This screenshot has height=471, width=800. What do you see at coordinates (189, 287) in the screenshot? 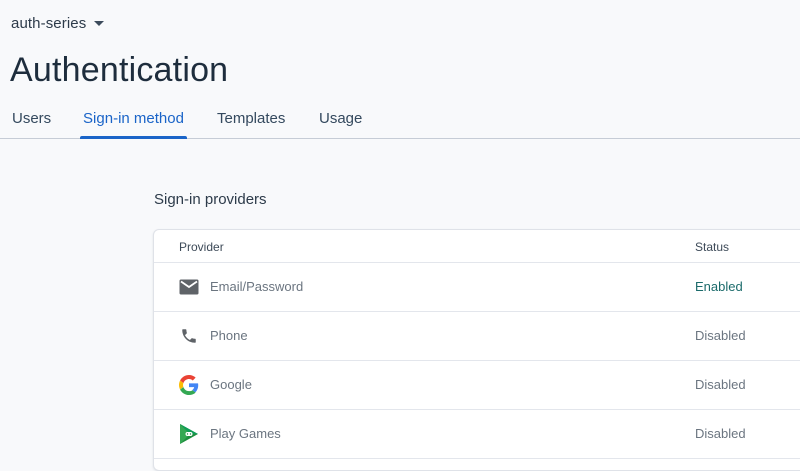
I see `email-icon` at bounding box center [189, 287].